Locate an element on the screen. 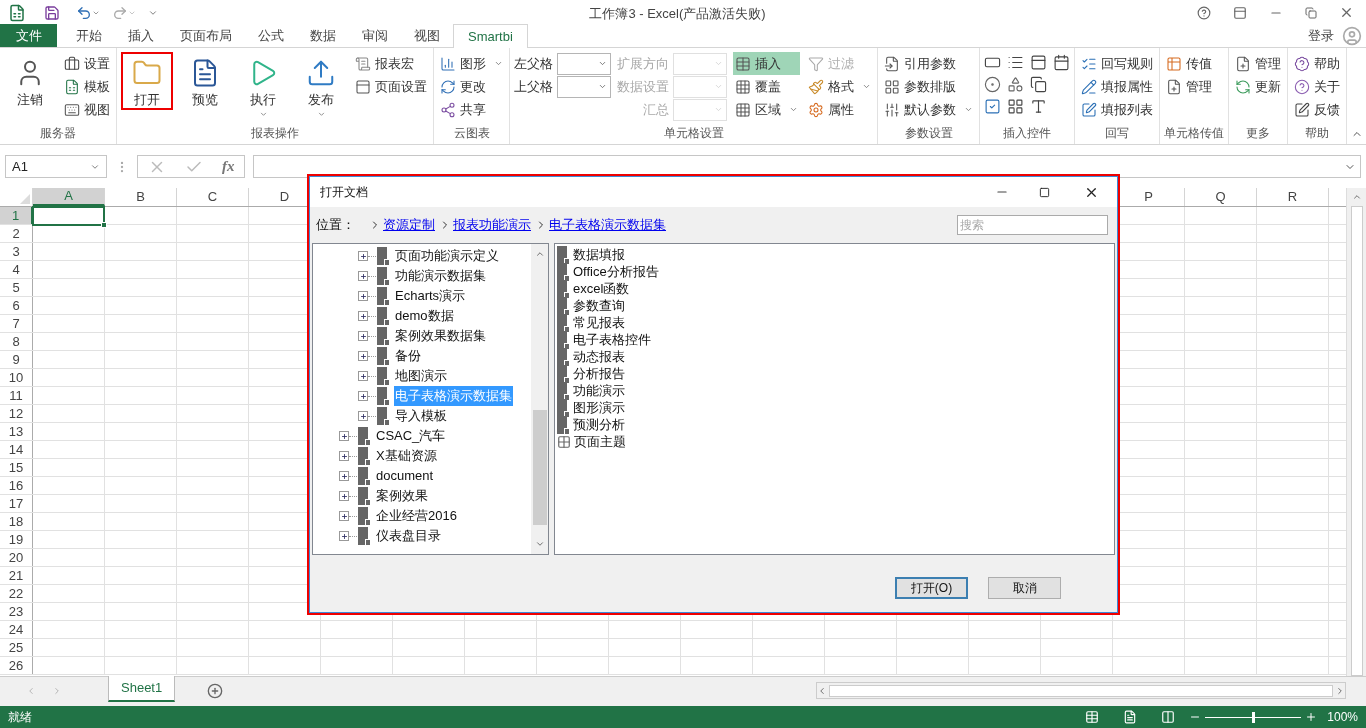 The width and height of the screenshot is (1366, 728). ribbon-button: 反馈 is located at coordinates (1317, 109).